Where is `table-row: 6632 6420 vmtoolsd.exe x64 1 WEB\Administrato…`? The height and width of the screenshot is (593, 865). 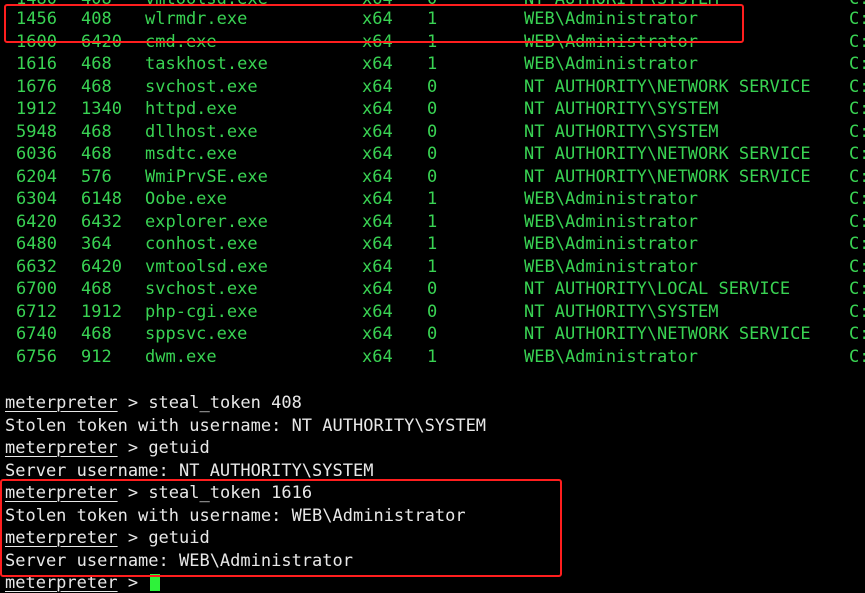
table-row: 6632 6420 vmtoolsd.exe x64 1 WEB\Administrato… is located at coordinates (432, 267).